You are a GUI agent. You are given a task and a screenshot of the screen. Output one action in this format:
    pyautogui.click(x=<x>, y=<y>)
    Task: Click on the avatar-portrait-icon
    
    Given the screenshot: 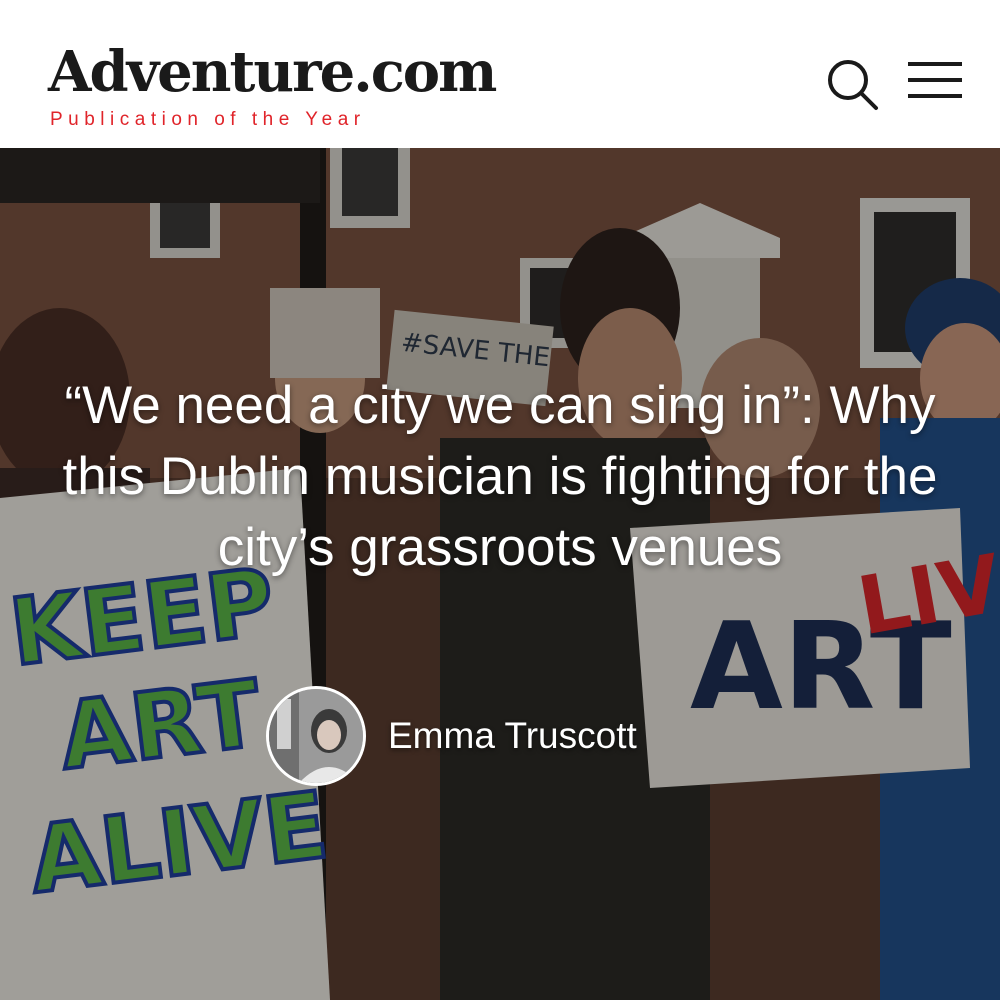 What is the action you would take?
    pyautogui.click(x=316, y=736)
    